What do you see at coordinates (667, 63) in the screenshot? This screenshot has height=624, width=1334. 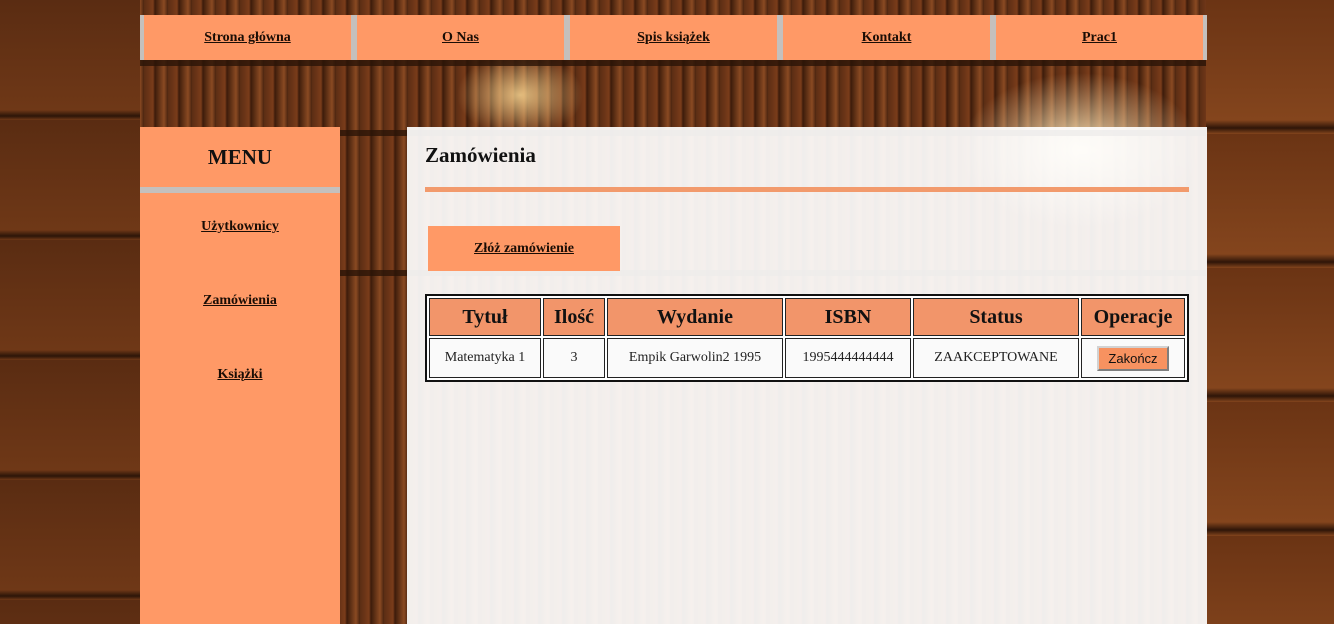 I see `background-shelf` at bounding box center [667, 63].